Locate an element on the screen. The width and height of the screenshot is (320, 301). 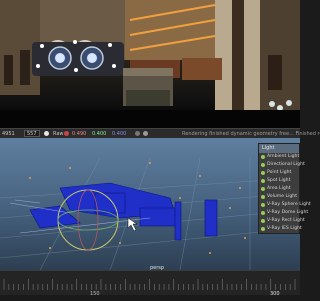
status-field-a: 4951 is located at coordinates (8, 134).